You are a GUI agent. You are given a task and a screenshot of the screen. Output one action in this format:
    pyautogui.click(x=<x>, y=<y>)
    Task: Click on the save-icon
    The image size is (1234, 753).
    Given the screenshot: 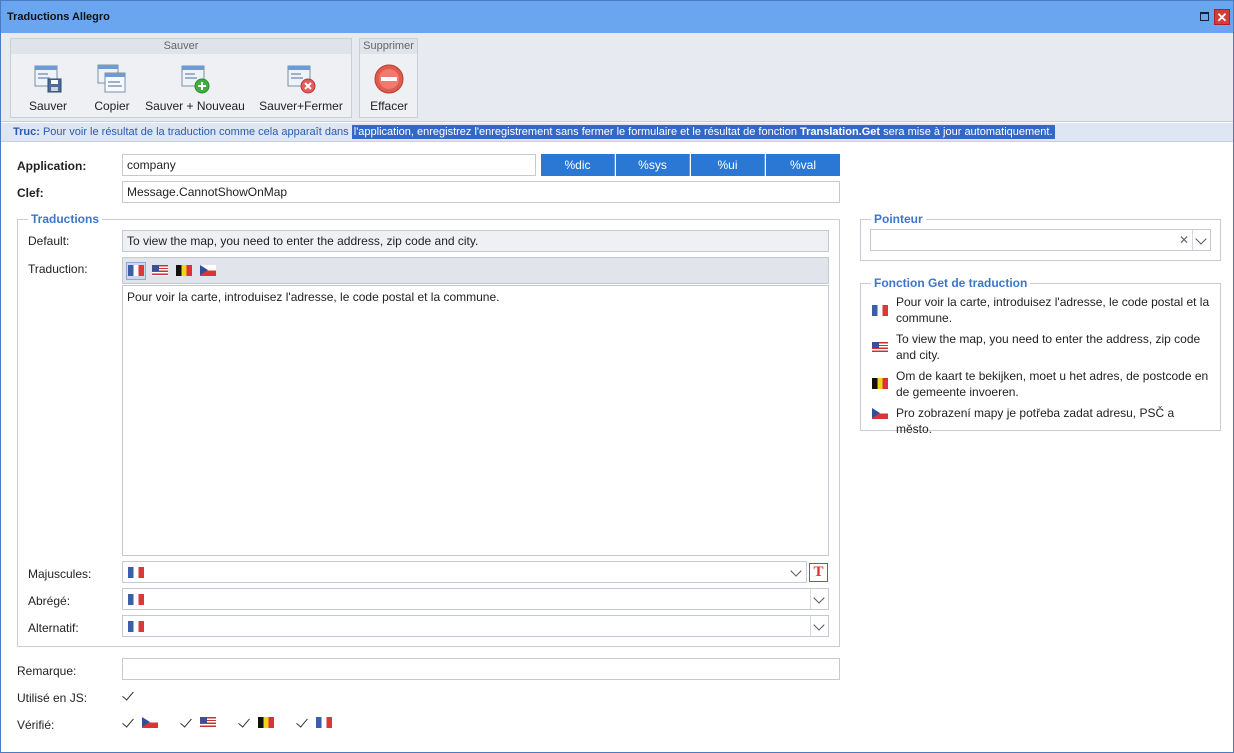 What is the action you would take?
    pyautogui.click(x=48, y=79)
    